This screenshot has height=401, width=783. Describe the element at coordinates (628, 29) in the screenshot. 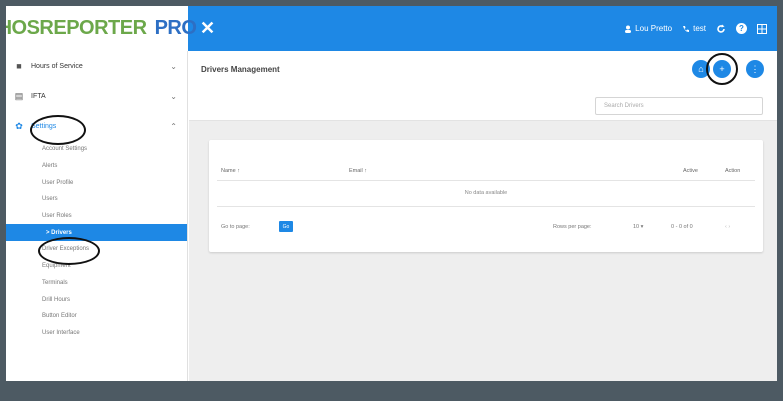

I see `user-icon` at that location.